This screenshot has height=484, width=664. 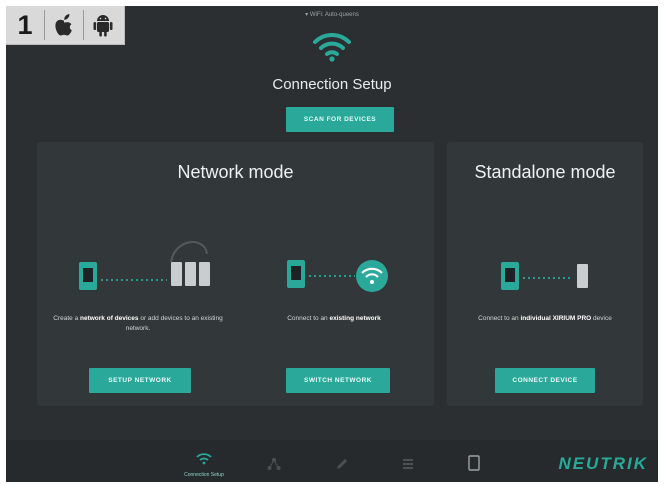 What do you see at coordinates (145, 270) in the screenshot?
I see `setup-network-illustration` at bounding box center [145, 270].